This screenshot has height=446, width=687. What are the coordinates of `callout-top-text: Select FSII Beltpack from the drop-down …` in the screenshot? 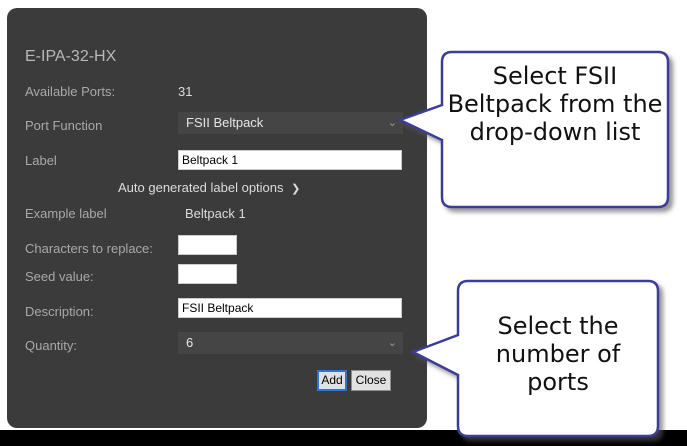 It's located at (555, 104).